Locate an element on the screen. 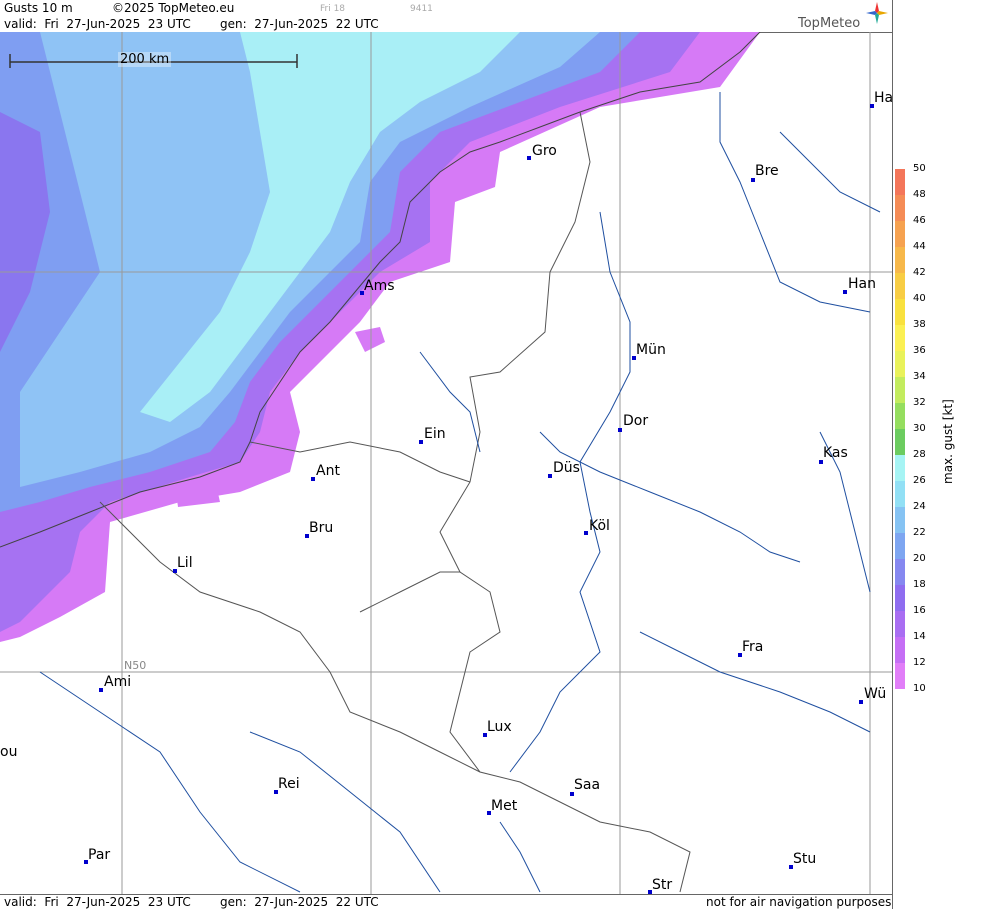 This screenshot has height=910, width=983. city-gro: Gro is located at coordinates (544, 151).